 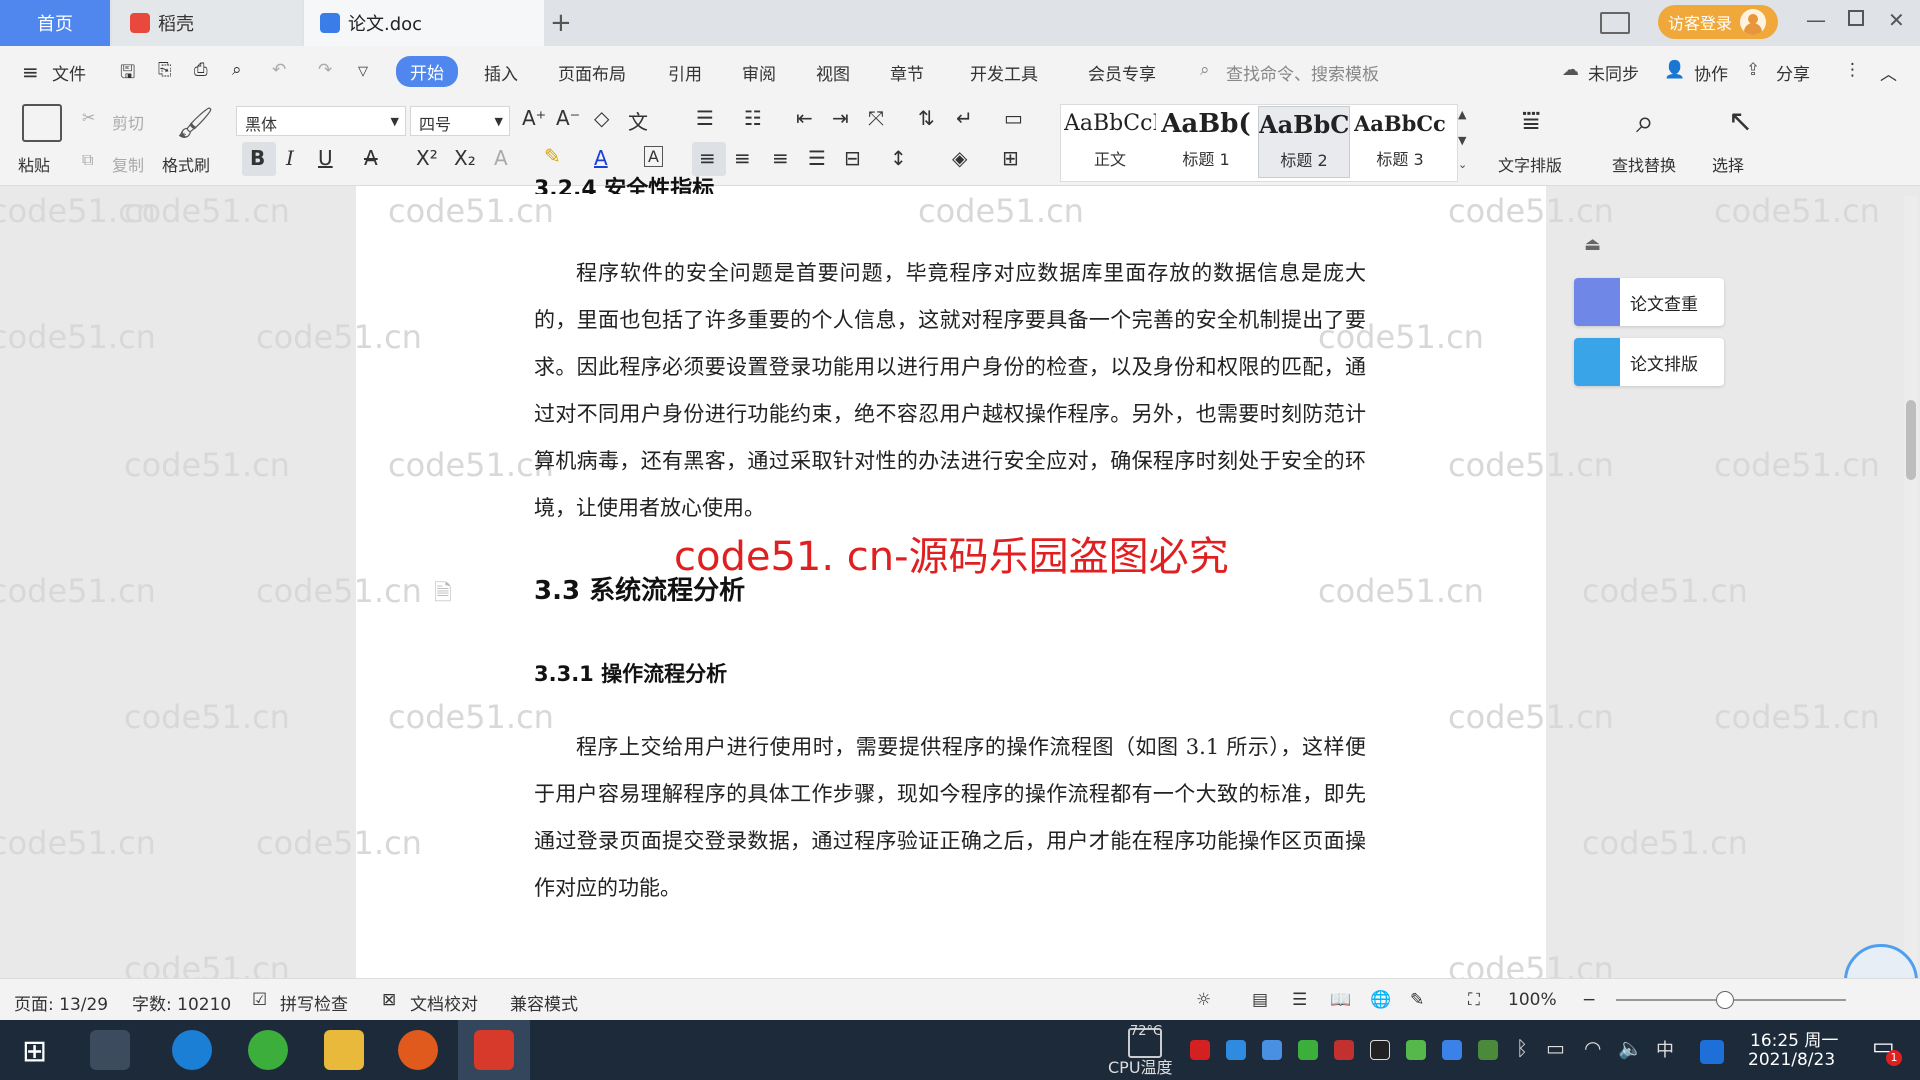 What do you see at coordinates (1665, 1049) in the screenshot?
I see `ime-indicator: 中` at bounding box center [1665, 1049].